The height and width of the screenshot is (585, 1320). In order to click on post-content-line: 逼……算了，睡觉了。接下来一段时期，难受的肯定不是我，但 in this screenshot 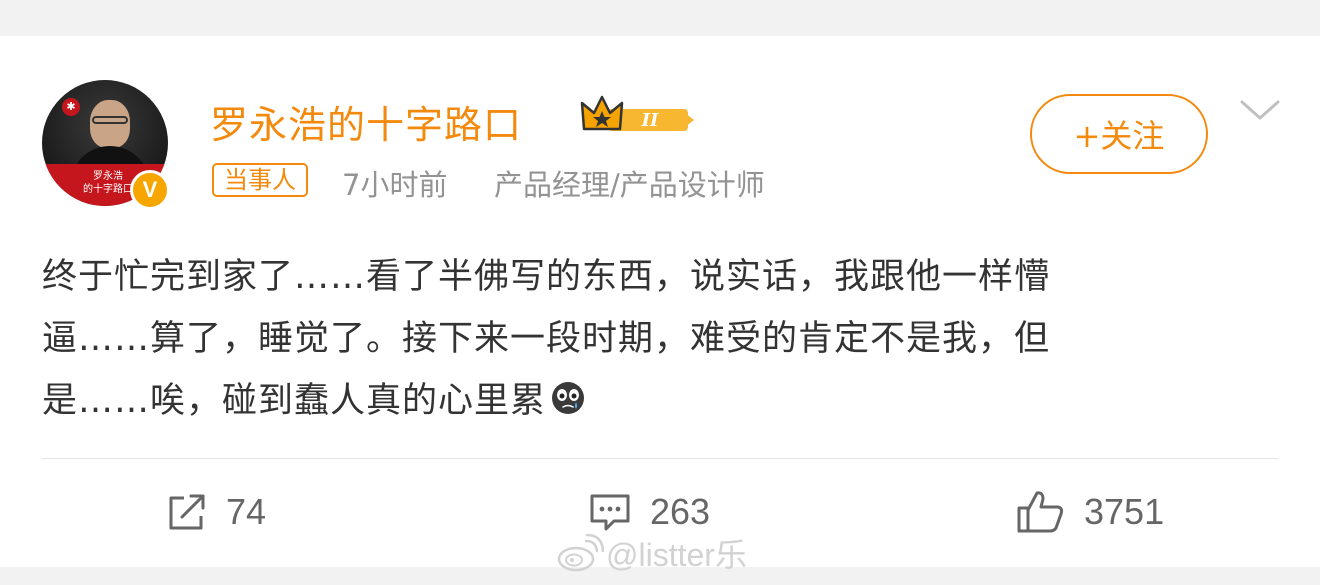, I will do `click(546, 339)`.